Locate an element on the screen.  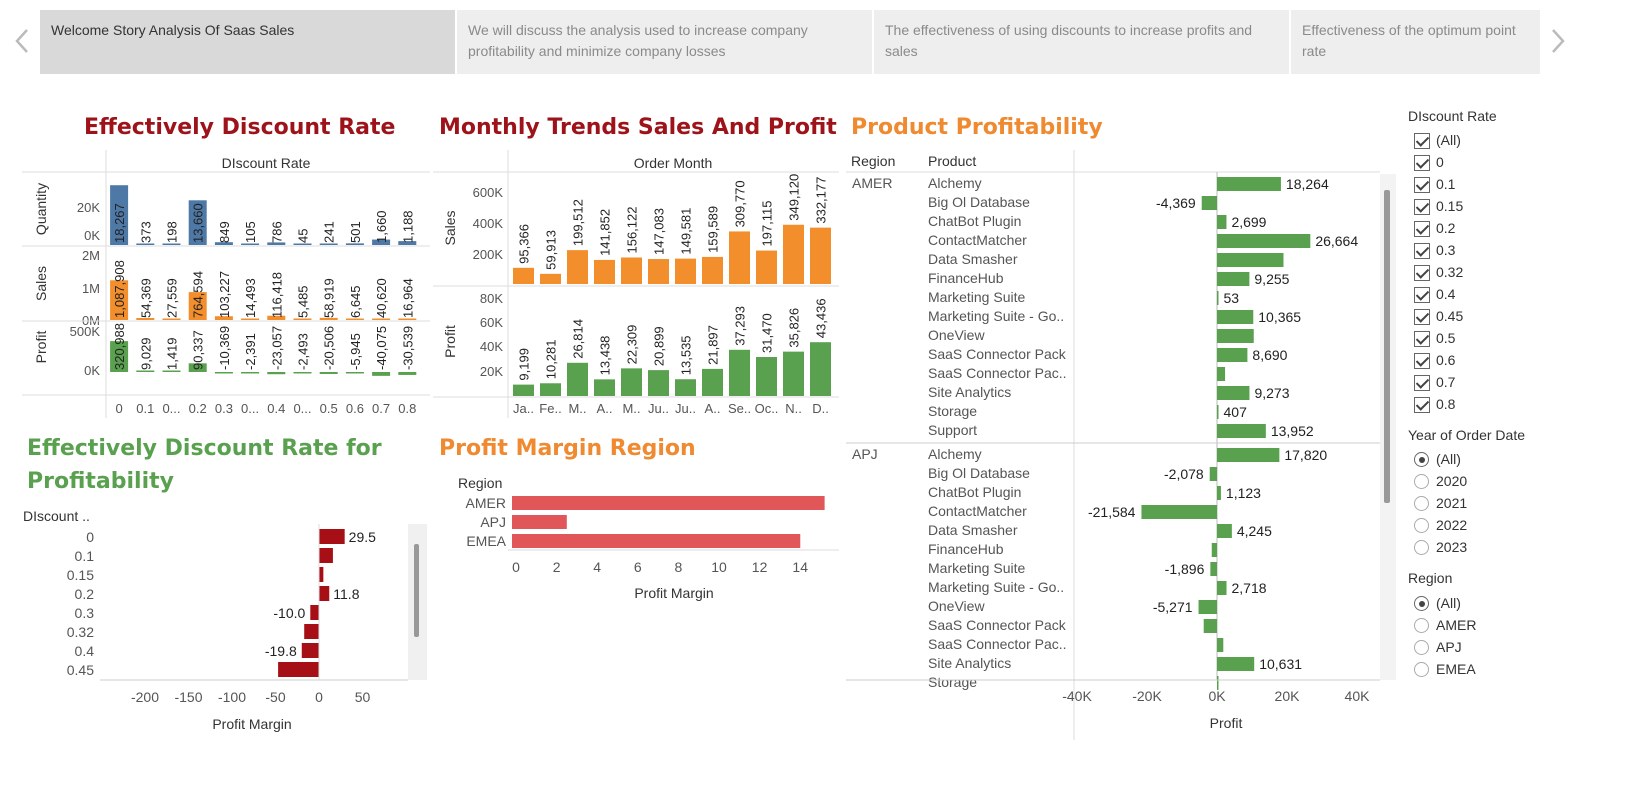
tick-label: 0.1 is located at coordinates (145, 408).